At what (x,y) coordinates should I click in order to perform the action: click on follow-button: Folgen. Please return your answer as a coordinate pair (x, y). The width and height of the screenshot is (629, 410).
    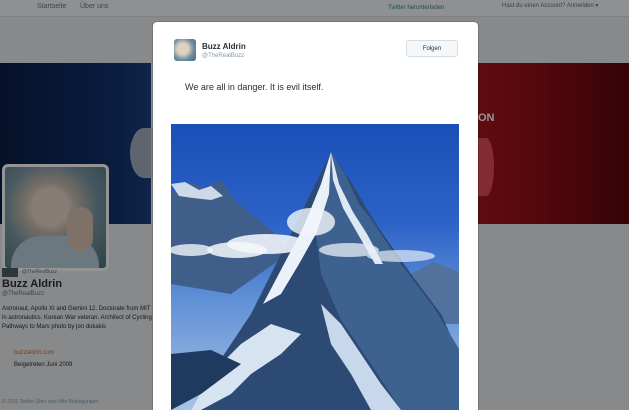
    Looking at the image, I should click on (432, 48).